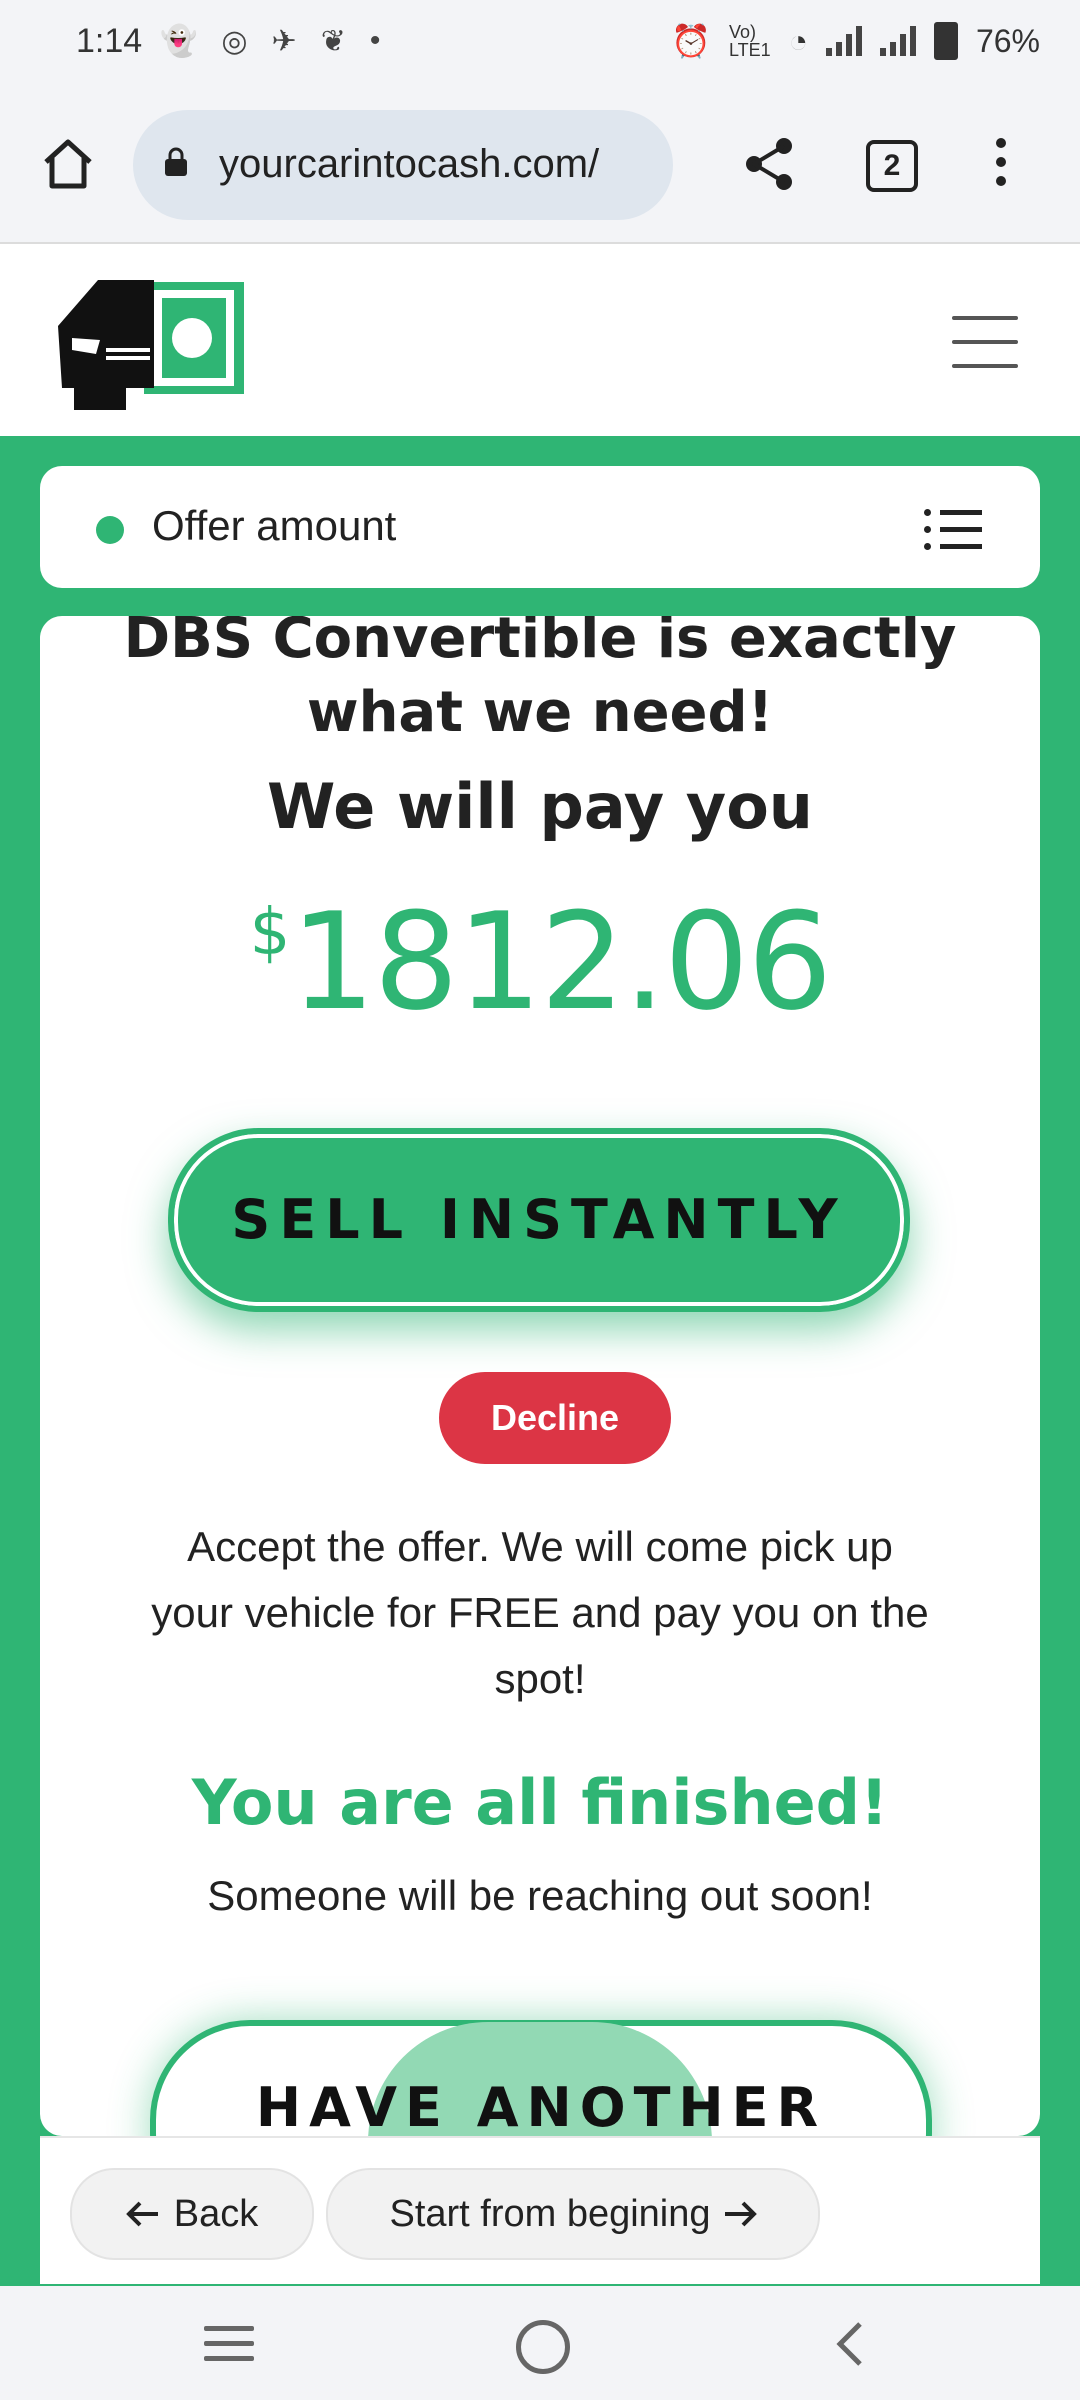 The height and width of the screenshot is (2400, 1080). I want to click on notification-icons: 👻 ◎ ✈ ❦ •, so click(270, 41).